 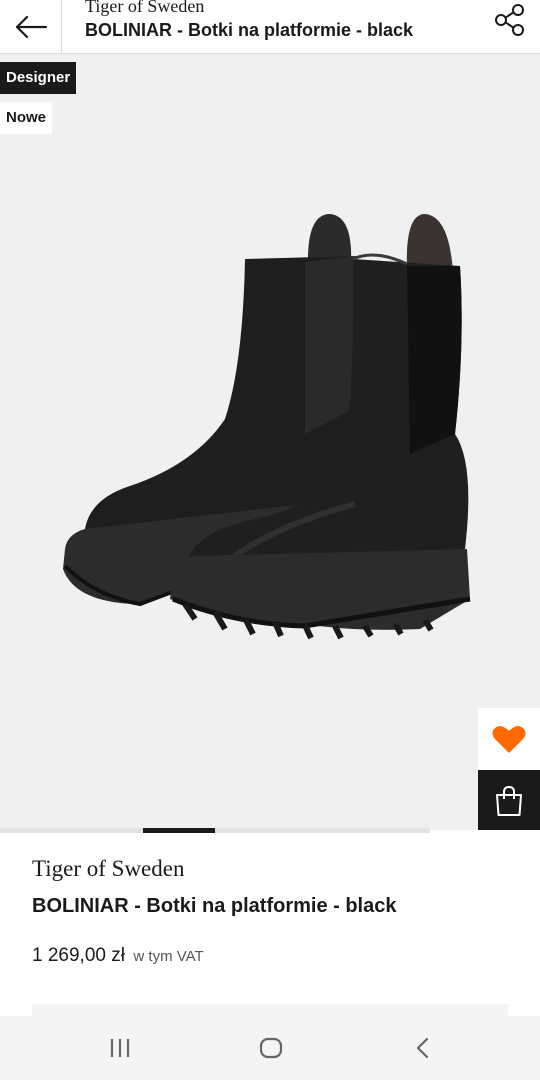 I want to click on product-brand: Tiger of Sweden, so click(x=108, y=869).